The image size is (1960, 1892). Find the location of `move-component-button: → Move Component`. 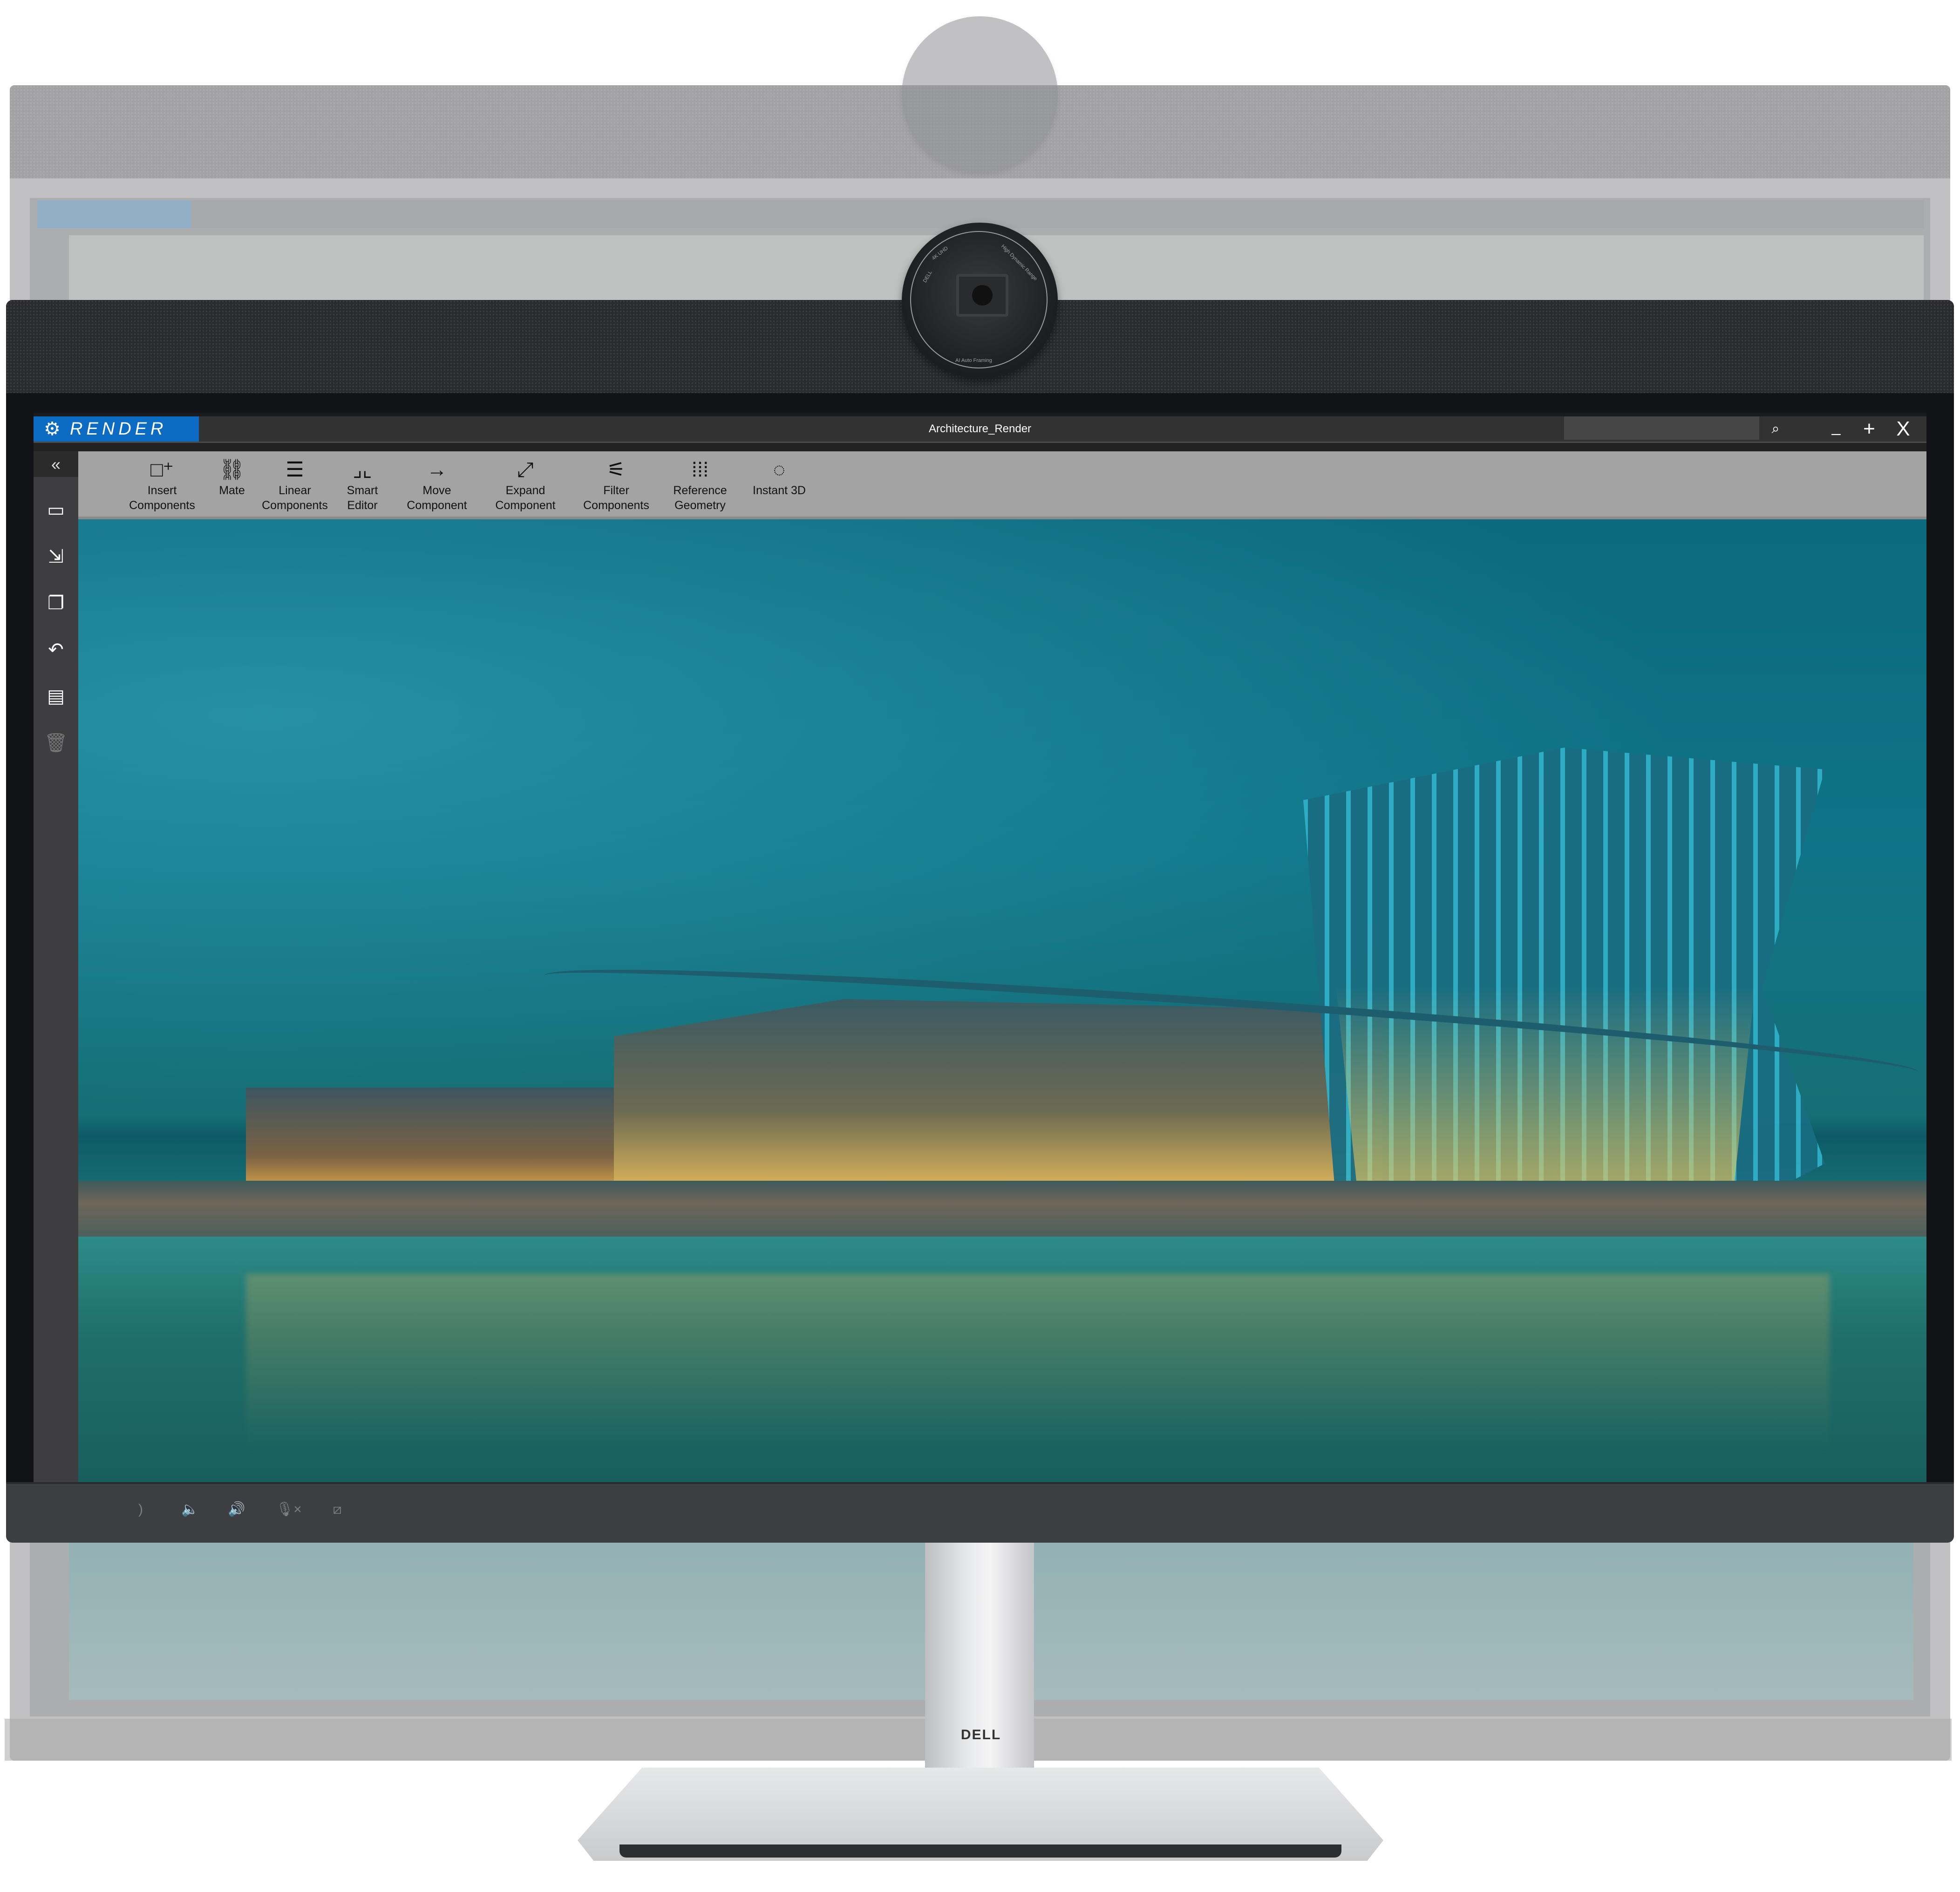

move-component-button: → Move Component is located at coordinates (437, 485).